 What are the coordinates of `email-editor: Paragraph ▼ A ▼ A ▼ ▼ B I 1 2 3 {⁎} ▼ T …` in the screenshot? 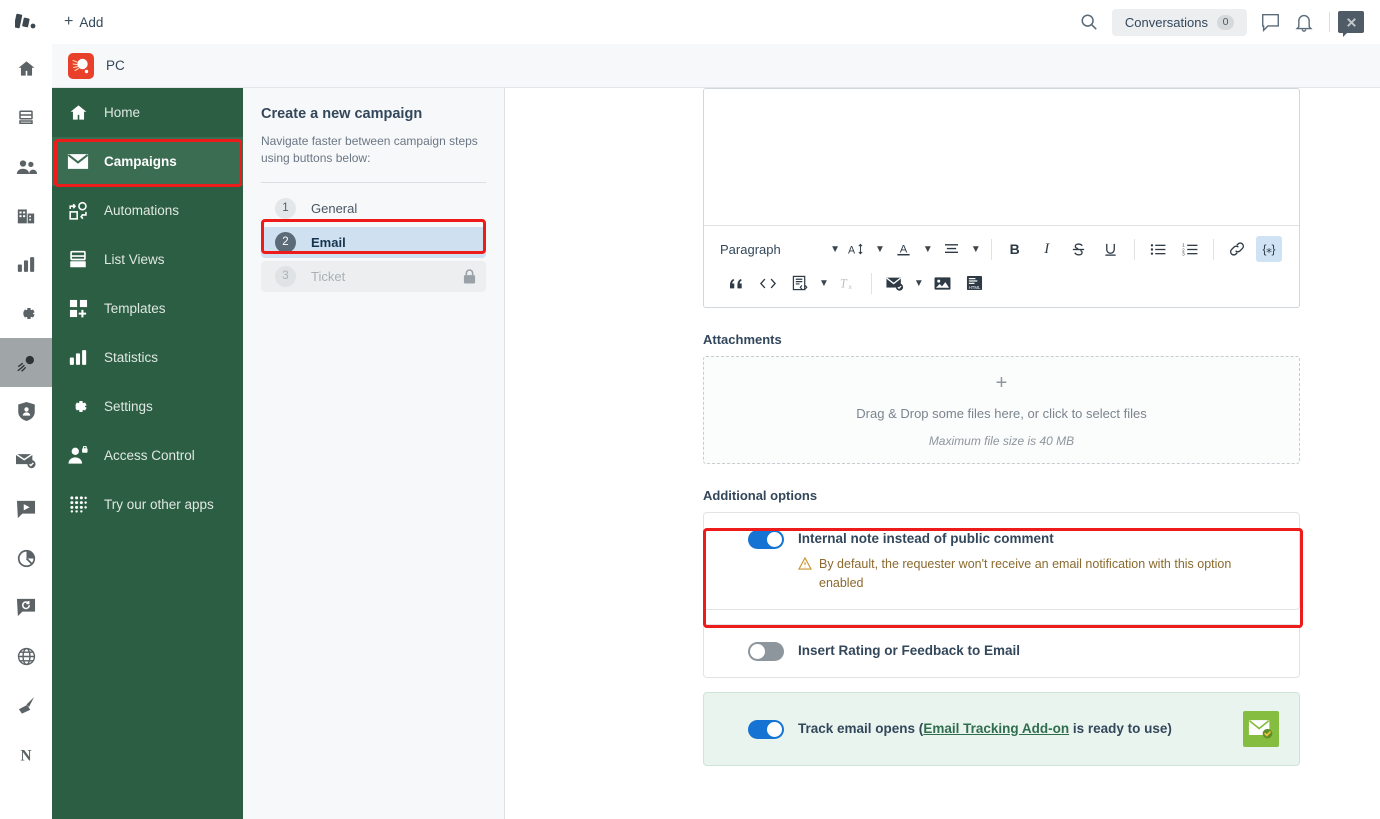 It's located at (1001, 198).